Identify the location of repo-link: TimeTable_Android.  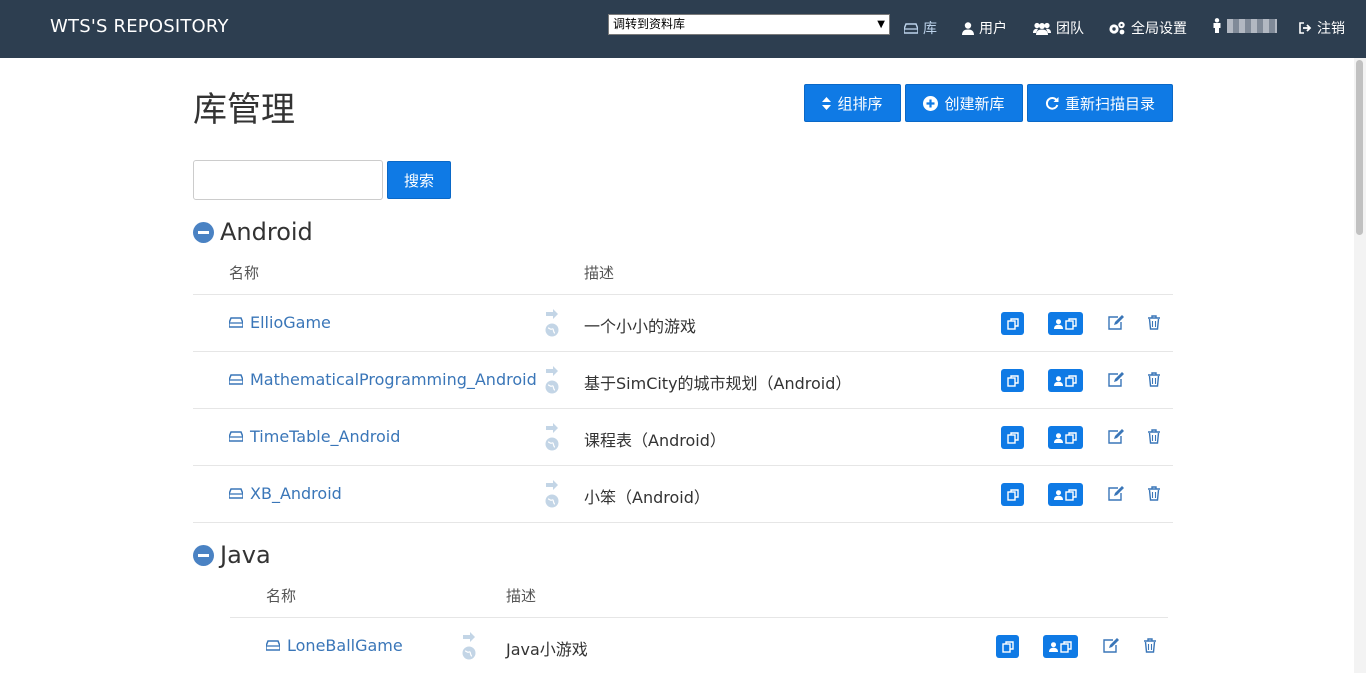
(314, 436).